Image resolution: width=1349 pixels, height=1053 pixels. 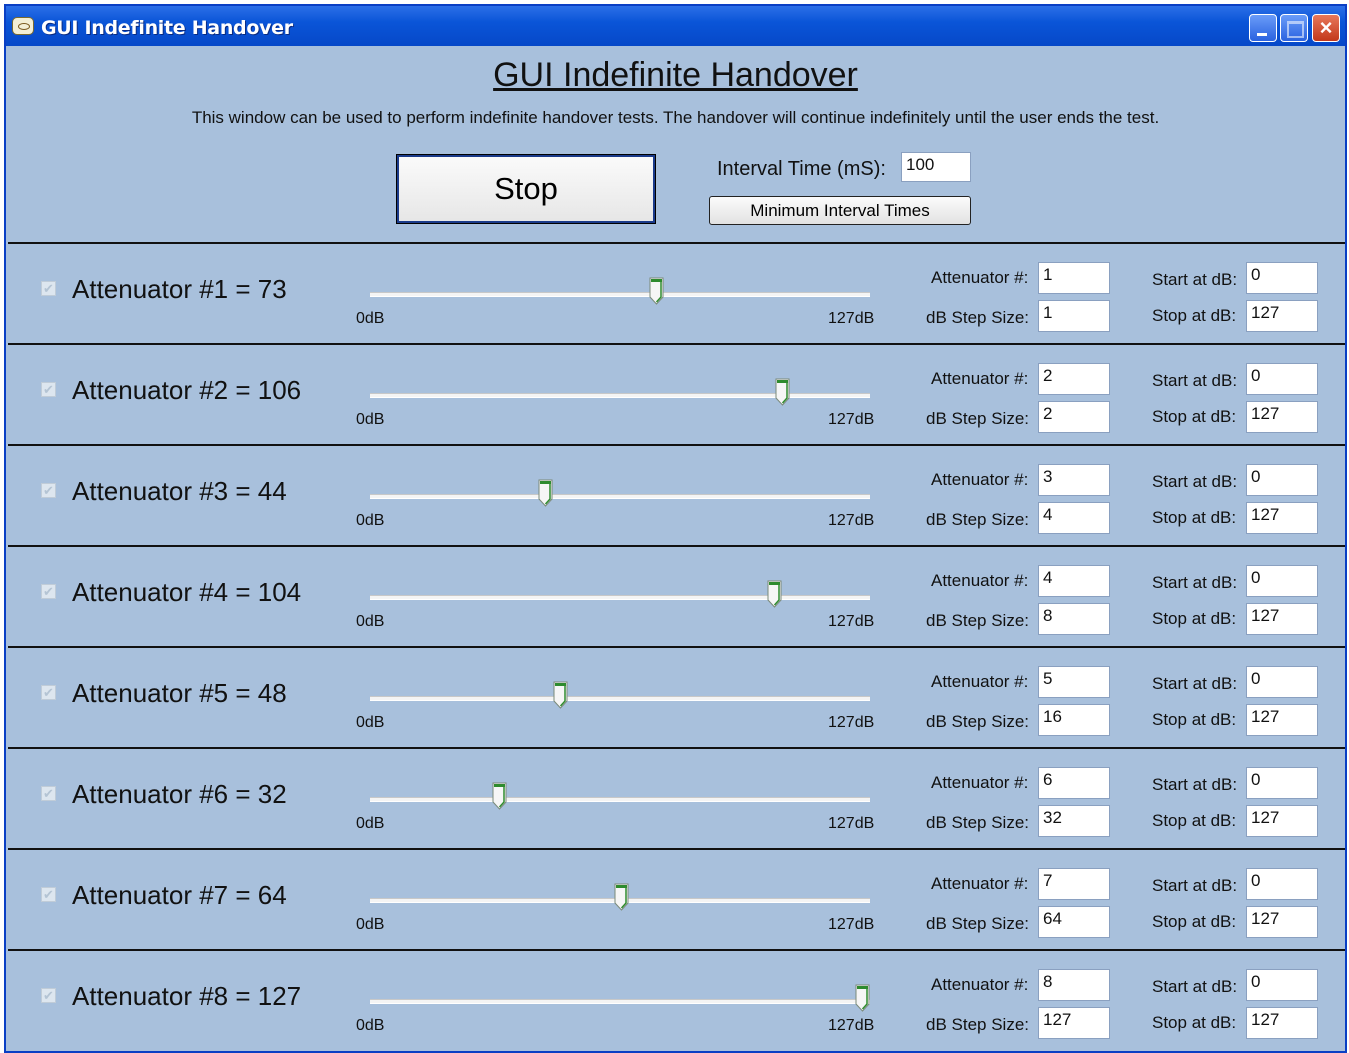 I want to click on close-icon: ×, so click(x=1326, y=27).